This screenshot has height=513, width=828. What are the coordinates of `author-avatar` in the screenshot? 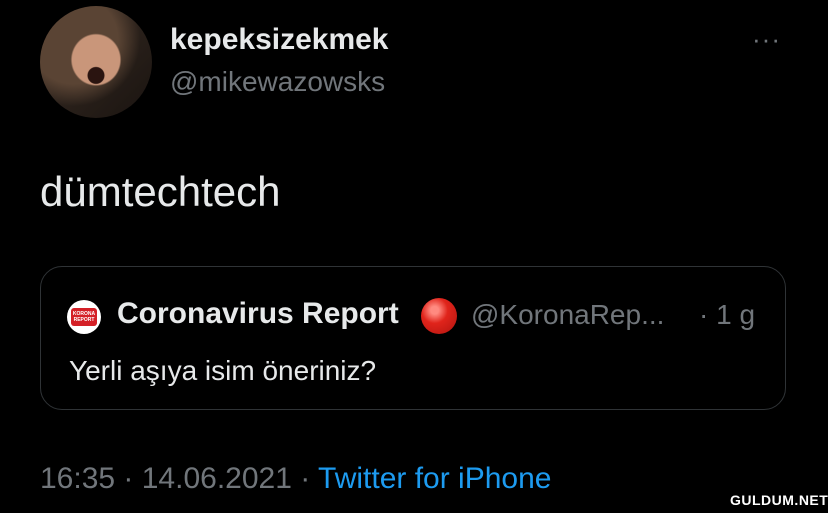 It's located at (96, 62).